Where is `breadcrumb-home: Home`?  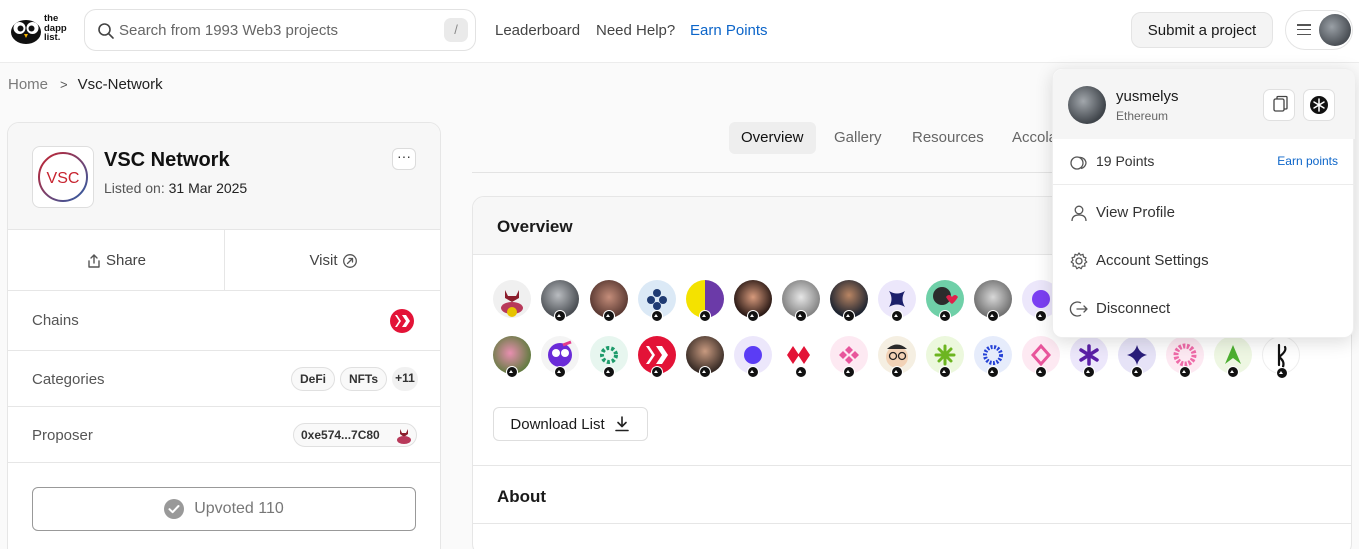 breadcrumb-home: Home is located at coordinates (28, 84).